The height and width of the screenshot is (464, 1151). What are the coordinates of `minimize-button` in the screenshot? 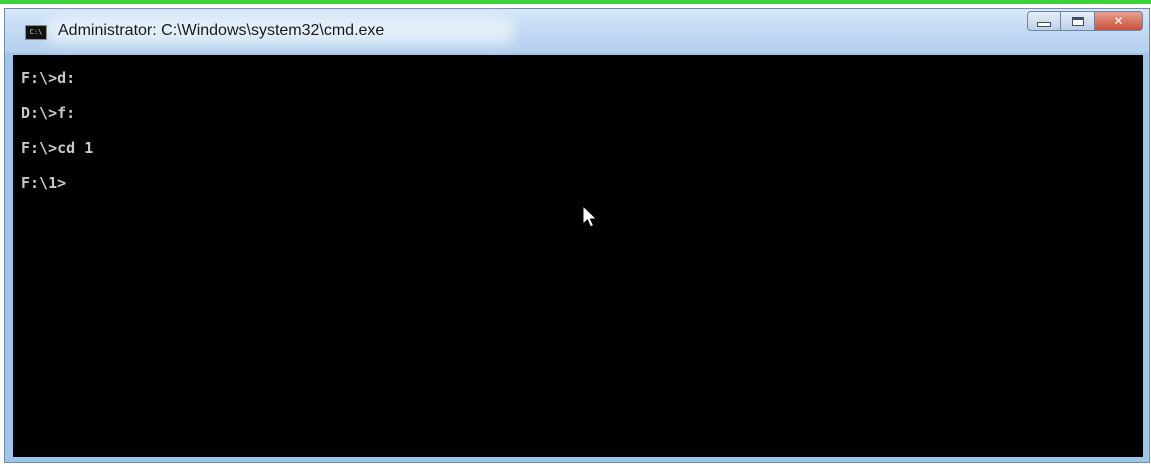 It's located at (1044, 21).